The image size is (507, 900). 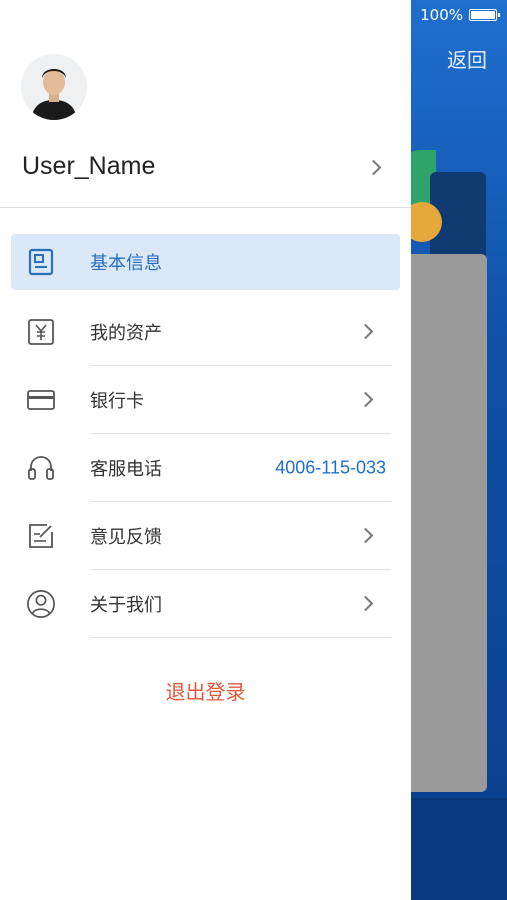 What do you see at coordinates (89, 166) in the screenshot?
I see `username: User_Name` at bounding box center [89, 166].